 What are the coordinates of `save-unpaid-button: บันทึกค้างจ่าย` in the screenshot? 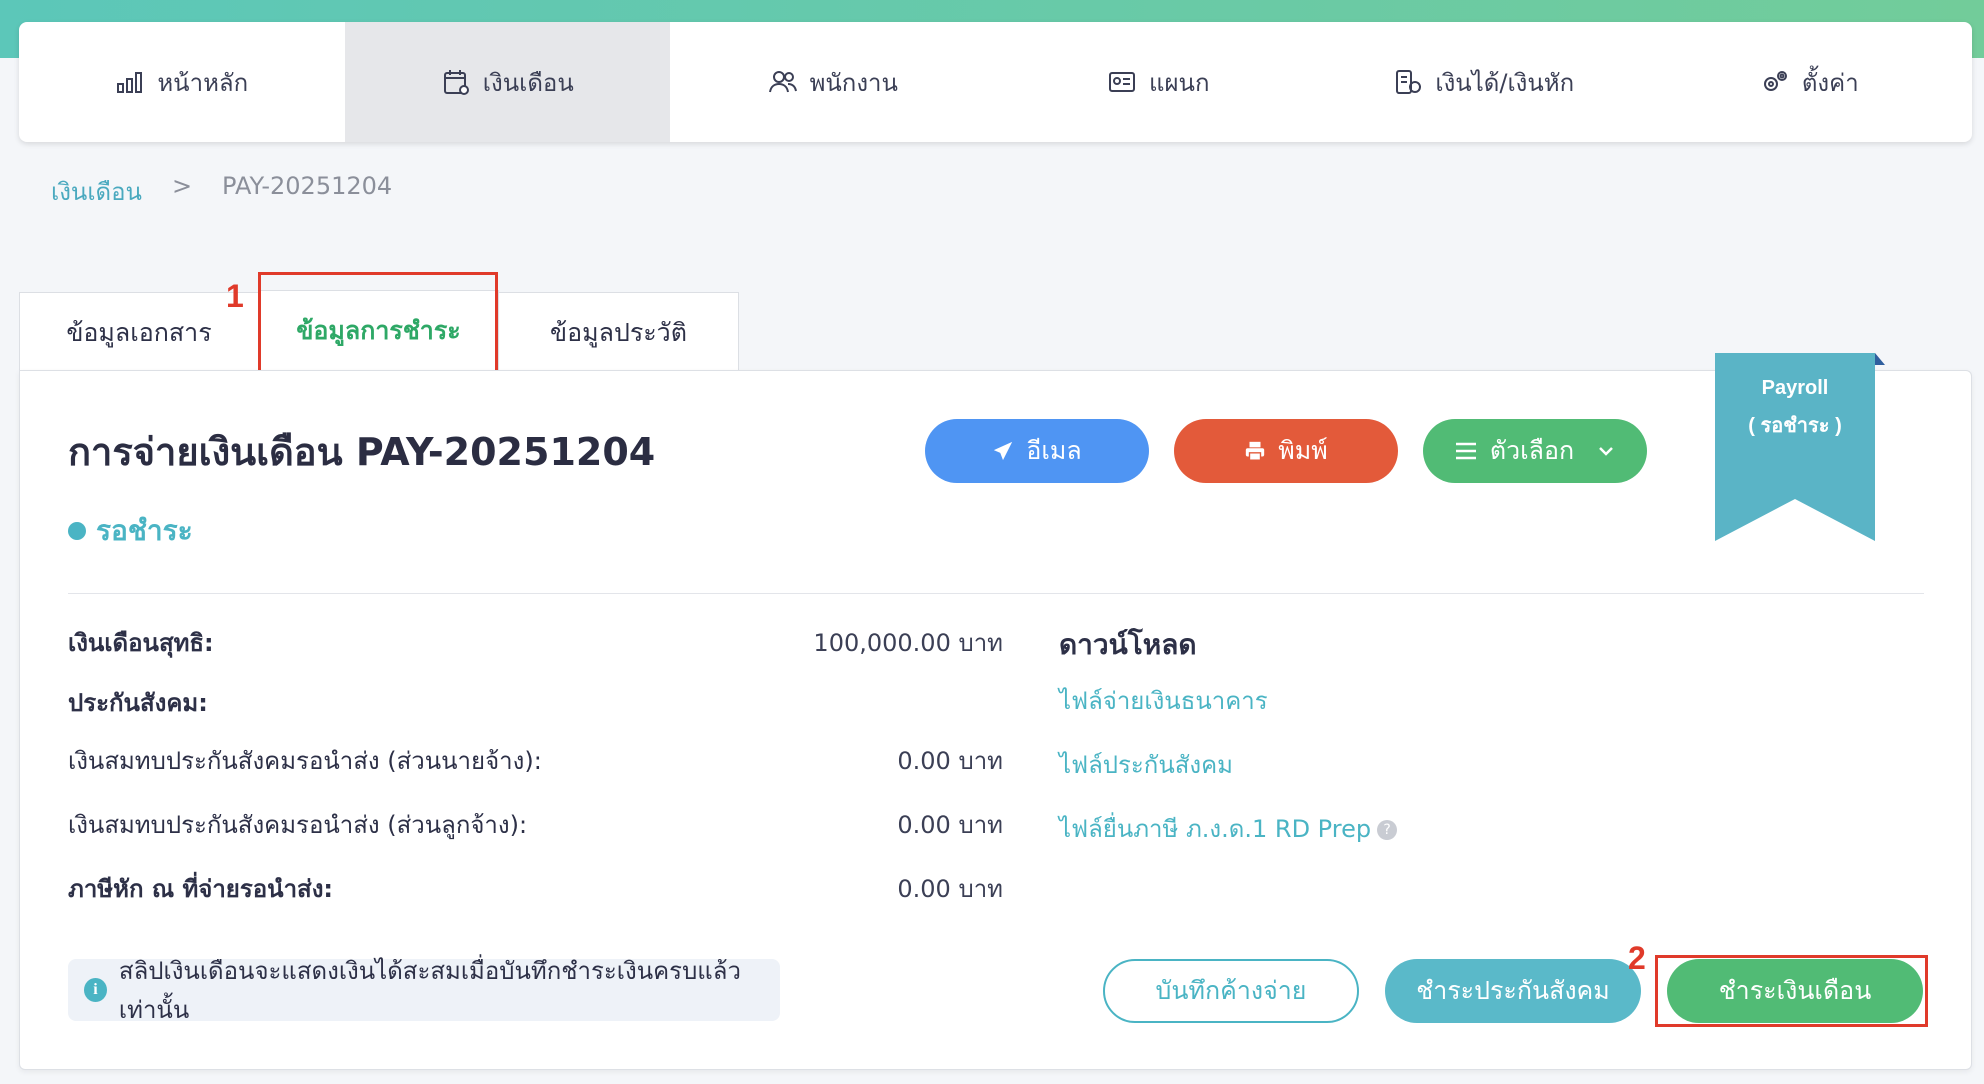 It's located at (1231, 991).